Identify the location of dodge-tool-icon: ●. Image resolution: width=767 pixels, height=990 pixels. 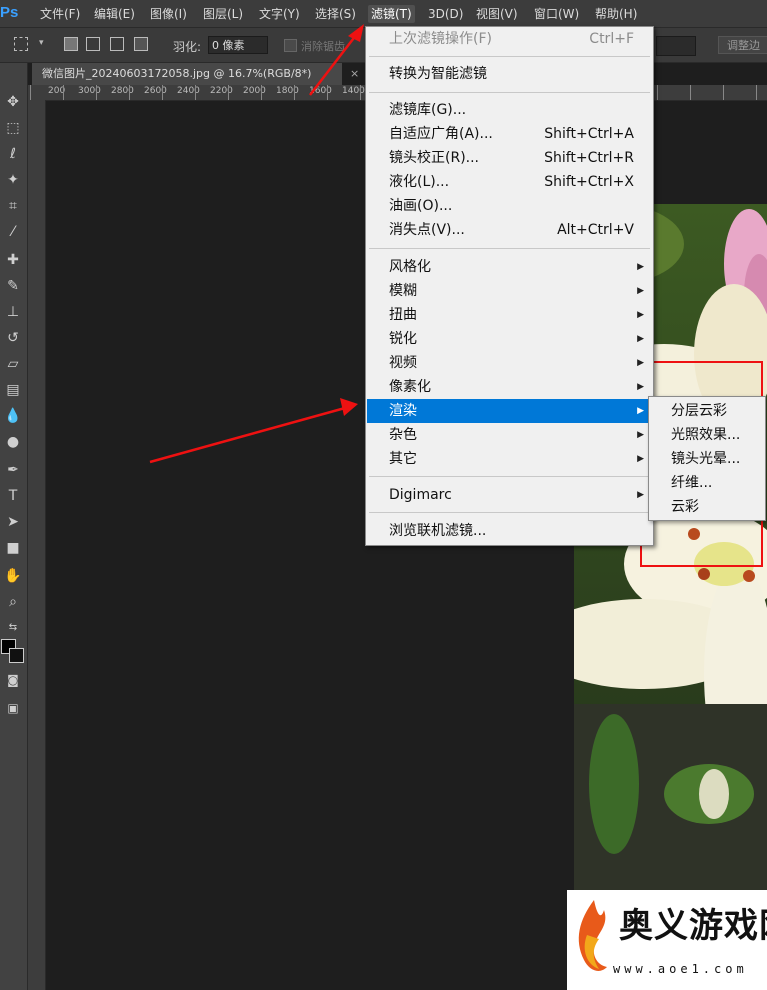
(13, 442).